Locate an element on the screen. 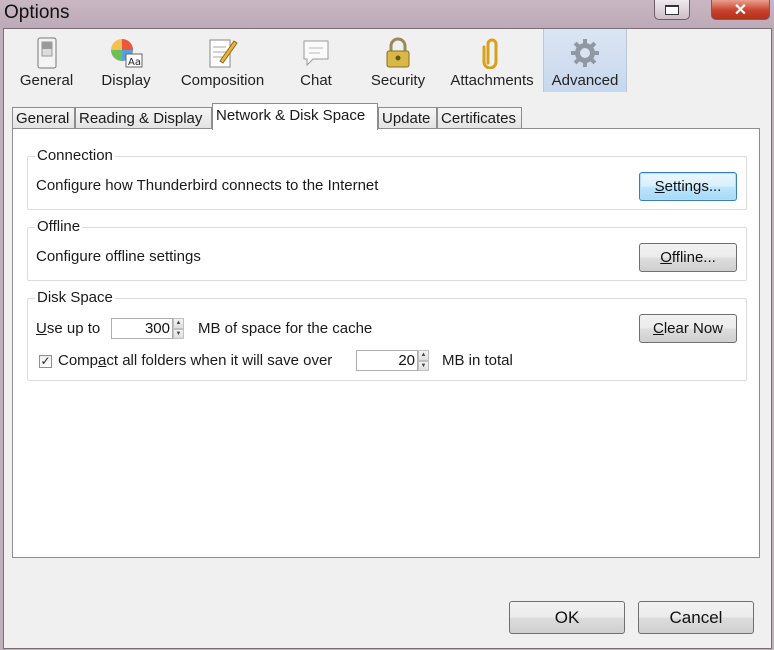 The image size is (774, 650). cache-size-spinner: ▲ ▼ is located at coordinates (147, 328).